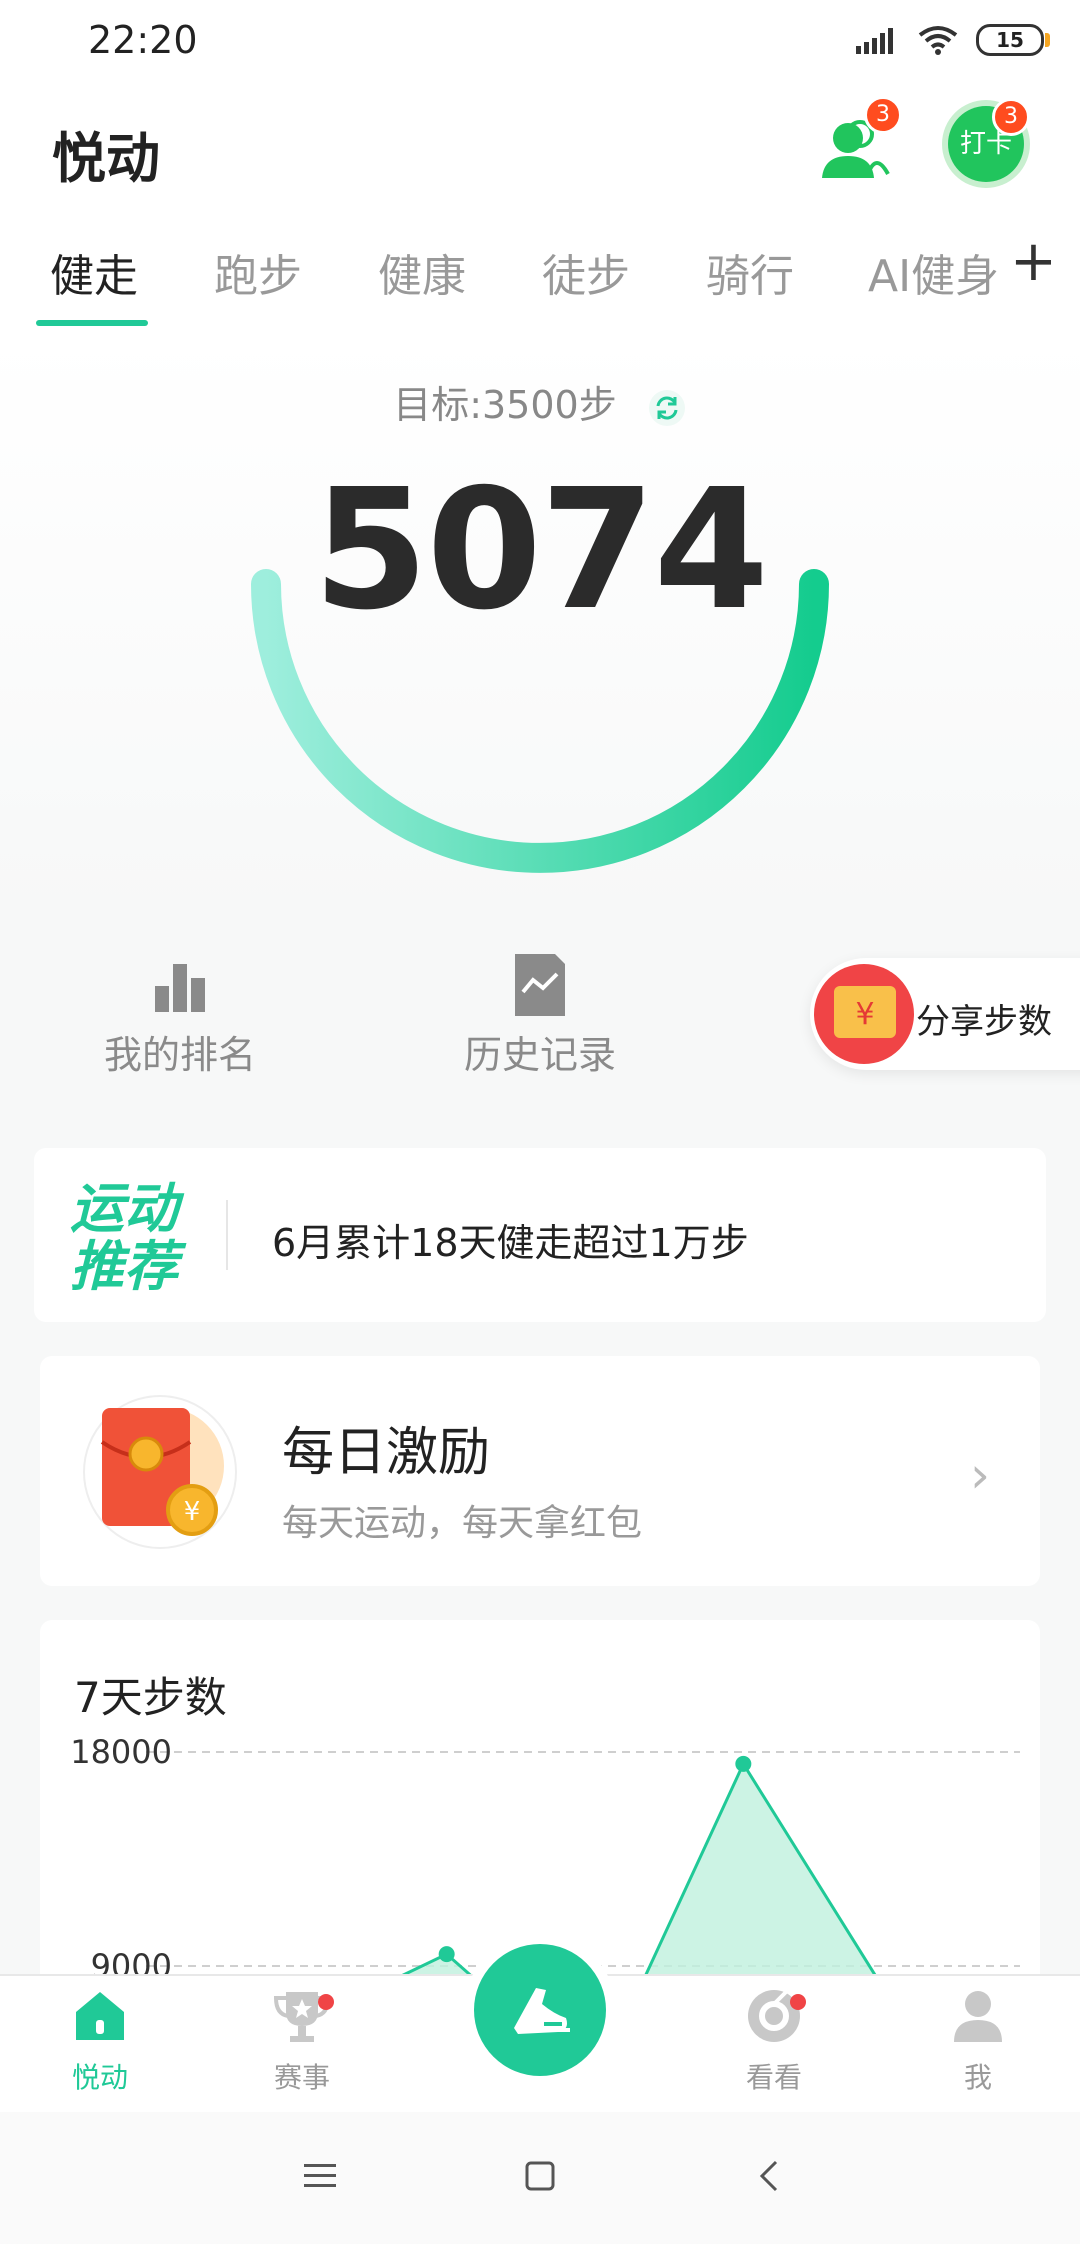  I want to click on chevron-right-icon: ›, so click(980, 1475).